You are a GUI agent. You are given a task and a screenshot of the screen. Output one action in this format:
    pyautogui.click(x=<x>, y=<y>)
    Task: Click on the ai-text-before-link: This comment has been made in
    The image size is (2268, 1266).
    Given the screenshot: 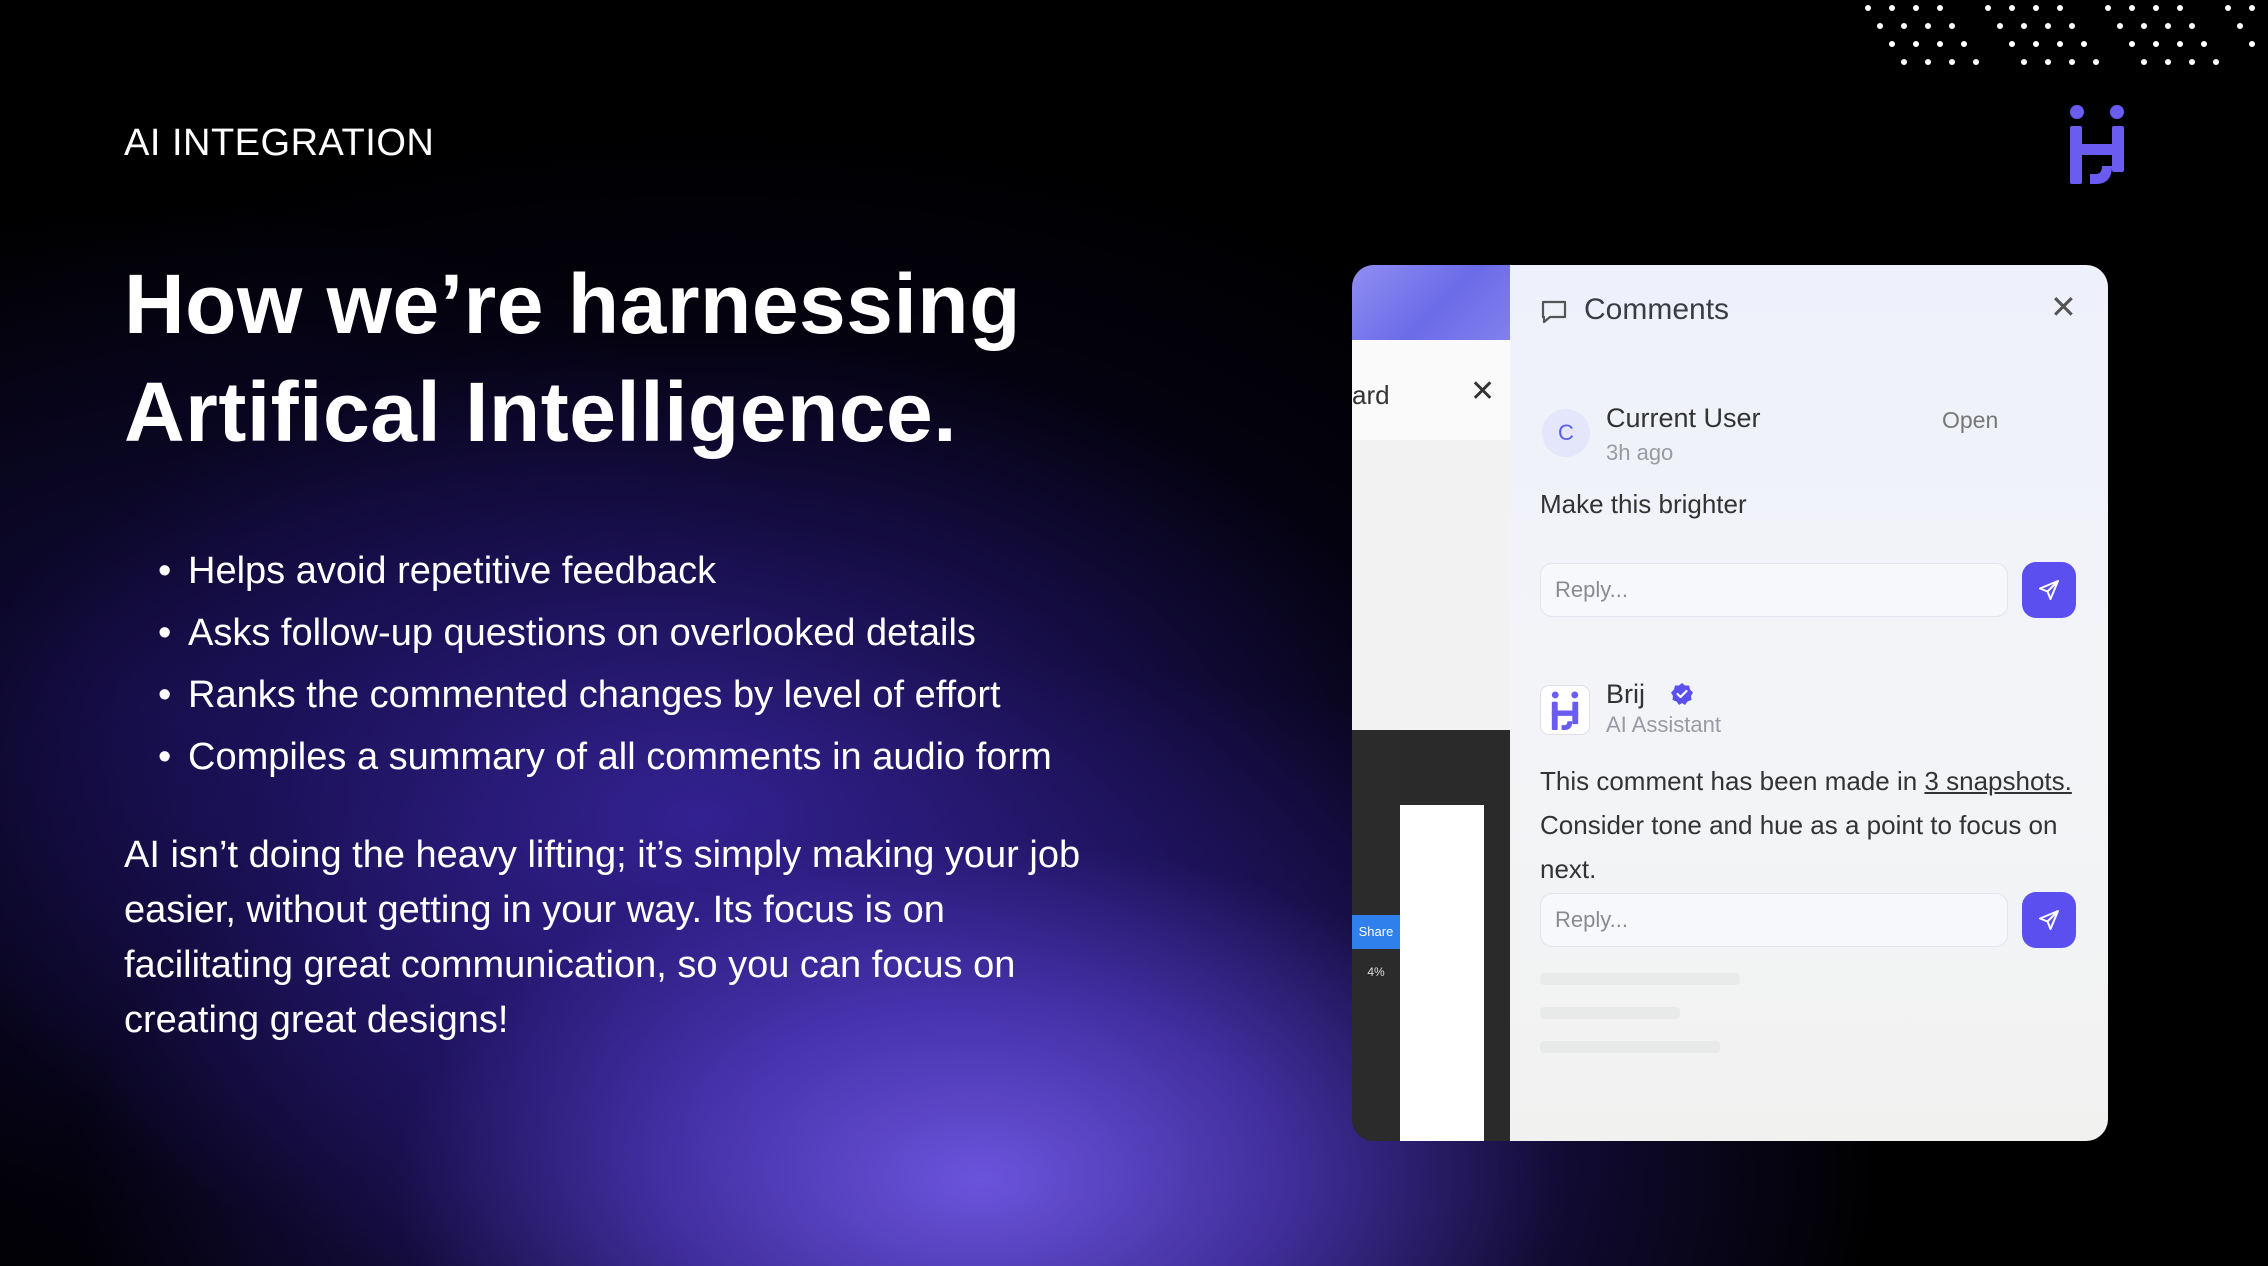 What is the action you would take?
    pyautogui.click(x=1732, y=781)
    